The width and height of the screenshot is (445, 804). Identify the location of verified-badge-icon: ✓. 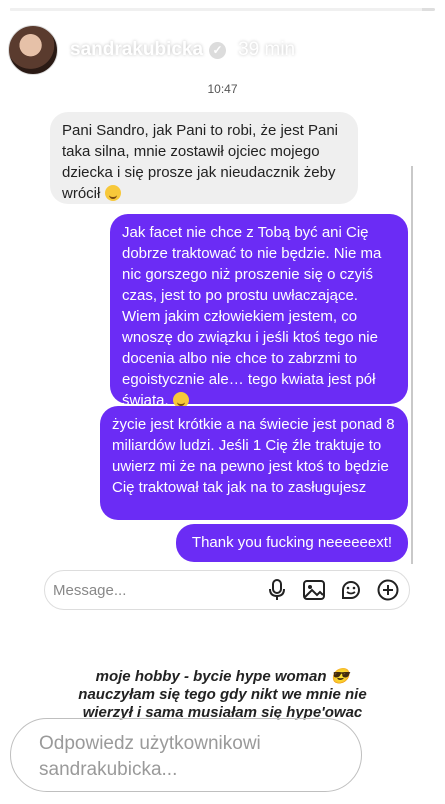
(218, 50).